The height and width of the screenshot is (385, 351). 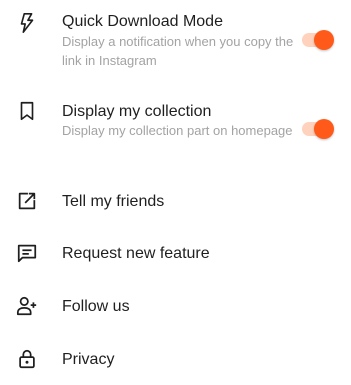 I want to click on menu-item-label: Request new feature, so click(x=136, y=253).